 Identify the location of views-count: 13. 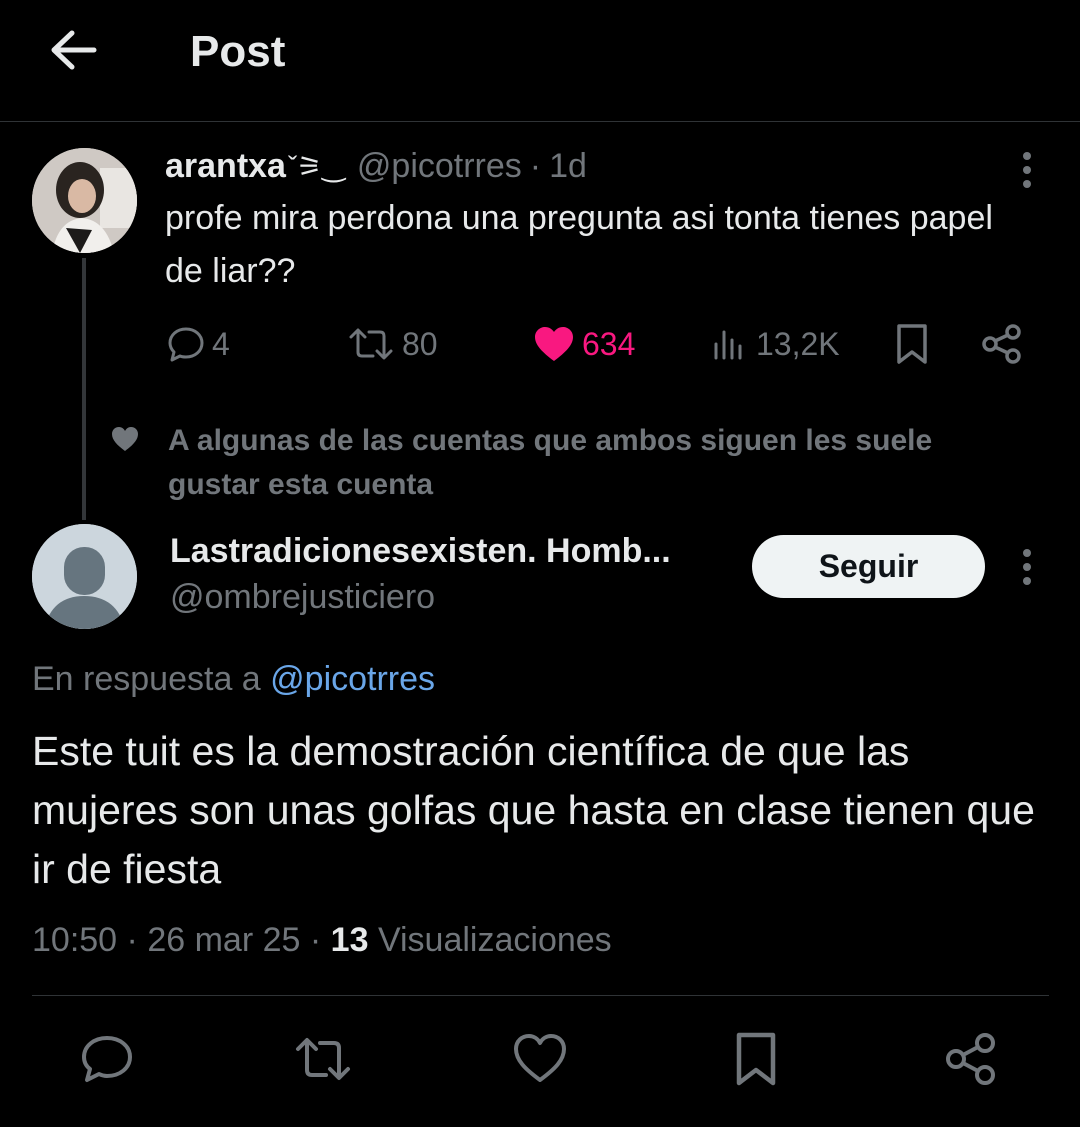
(349, 940).